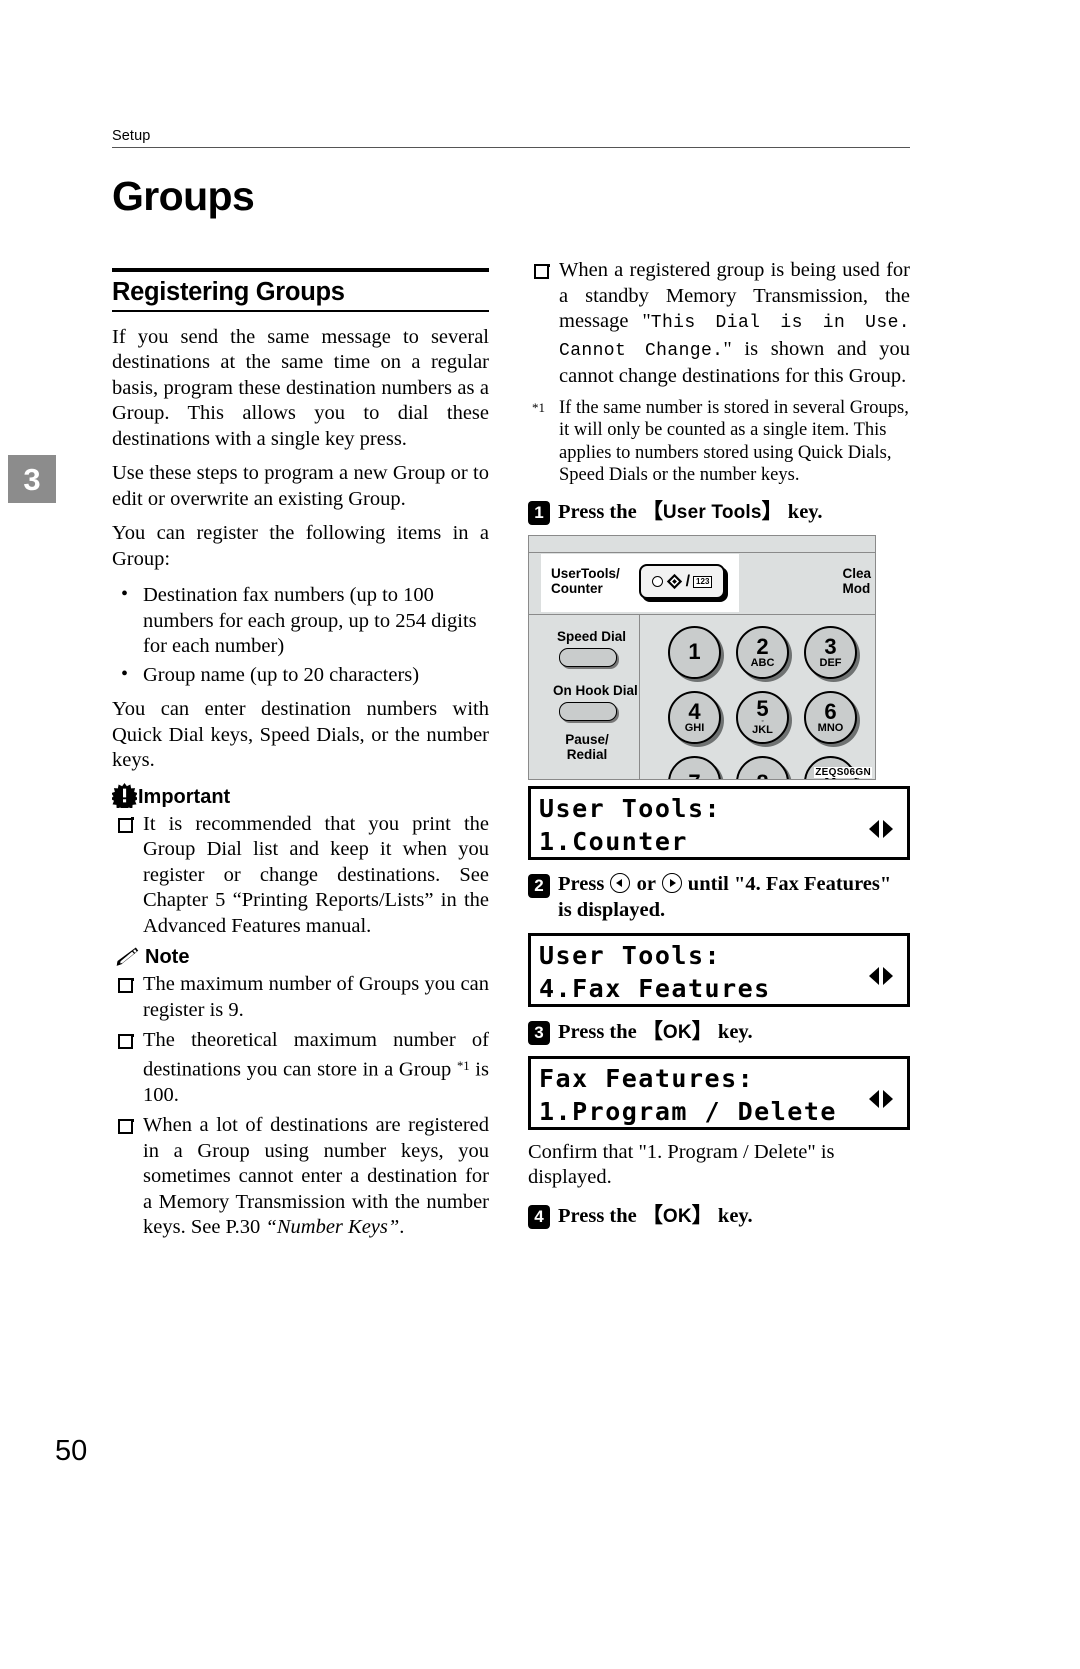  I want to click on label-line-2: Mod, so click(856, 588).